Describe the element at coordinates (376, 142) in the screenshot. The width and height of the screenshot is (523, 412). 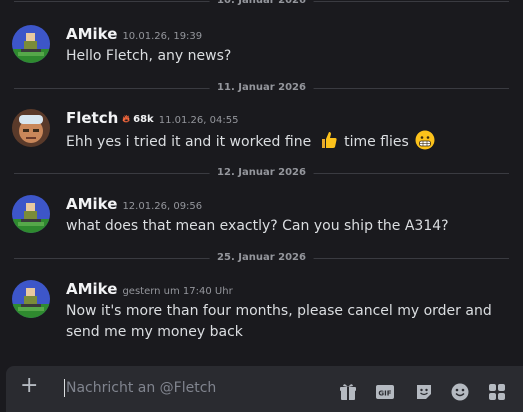
I see `message-text-part: time flies` at that location.